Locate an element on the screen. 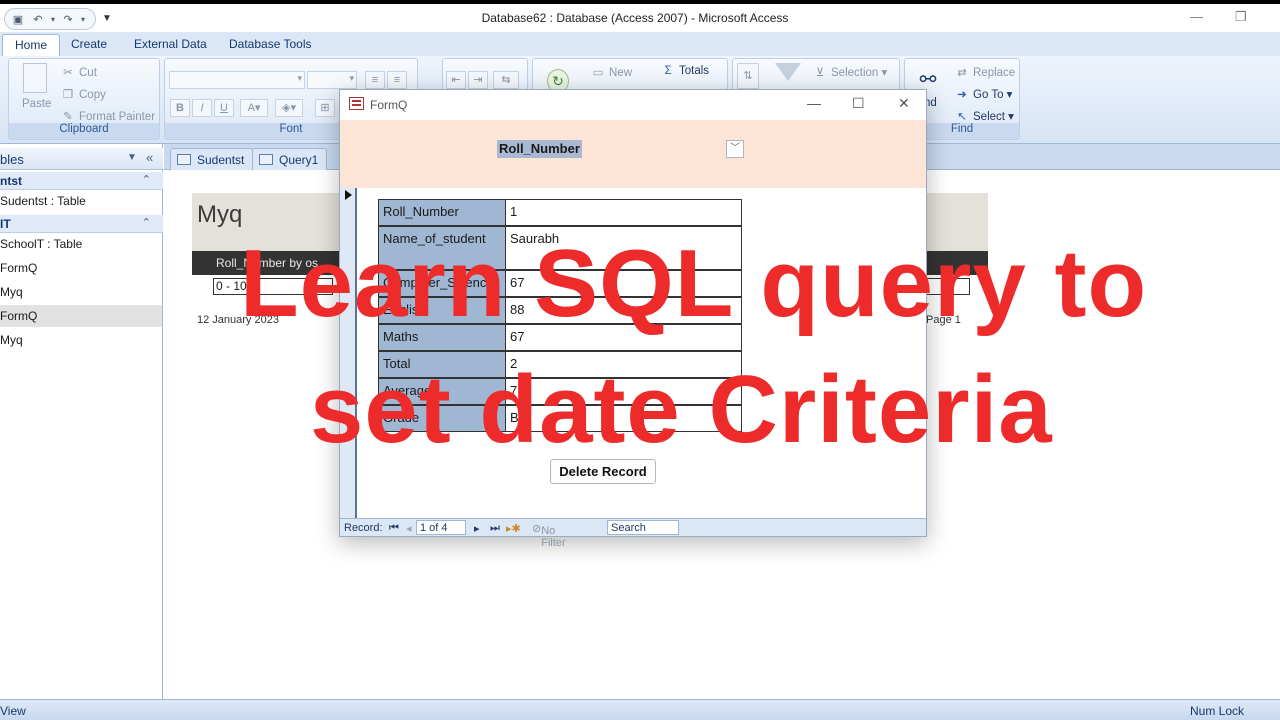 The height and width of the screenshot is (720, 1280). doc-tab-label: Sudentst is located at coordinates (221, 160).